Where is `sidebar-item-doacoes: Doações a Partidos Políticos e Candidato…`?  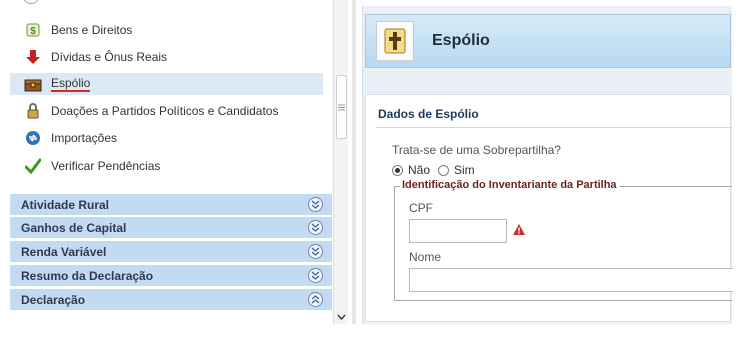
sidebar-item-doacoes: Doações a Partidos Políticos e Candidato… is located at coordinates (166, 111).